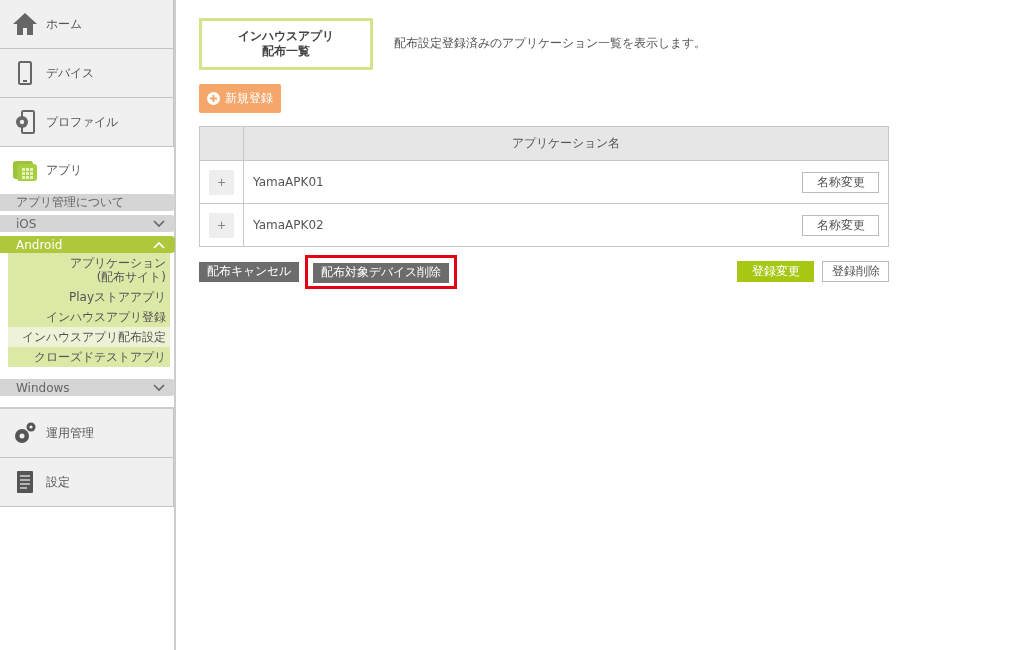 This screenshot has height=650, width=1024. Describe the element at coordinates (87, 73) in the screenshot. I see `nav-item: デバイス` at that location.